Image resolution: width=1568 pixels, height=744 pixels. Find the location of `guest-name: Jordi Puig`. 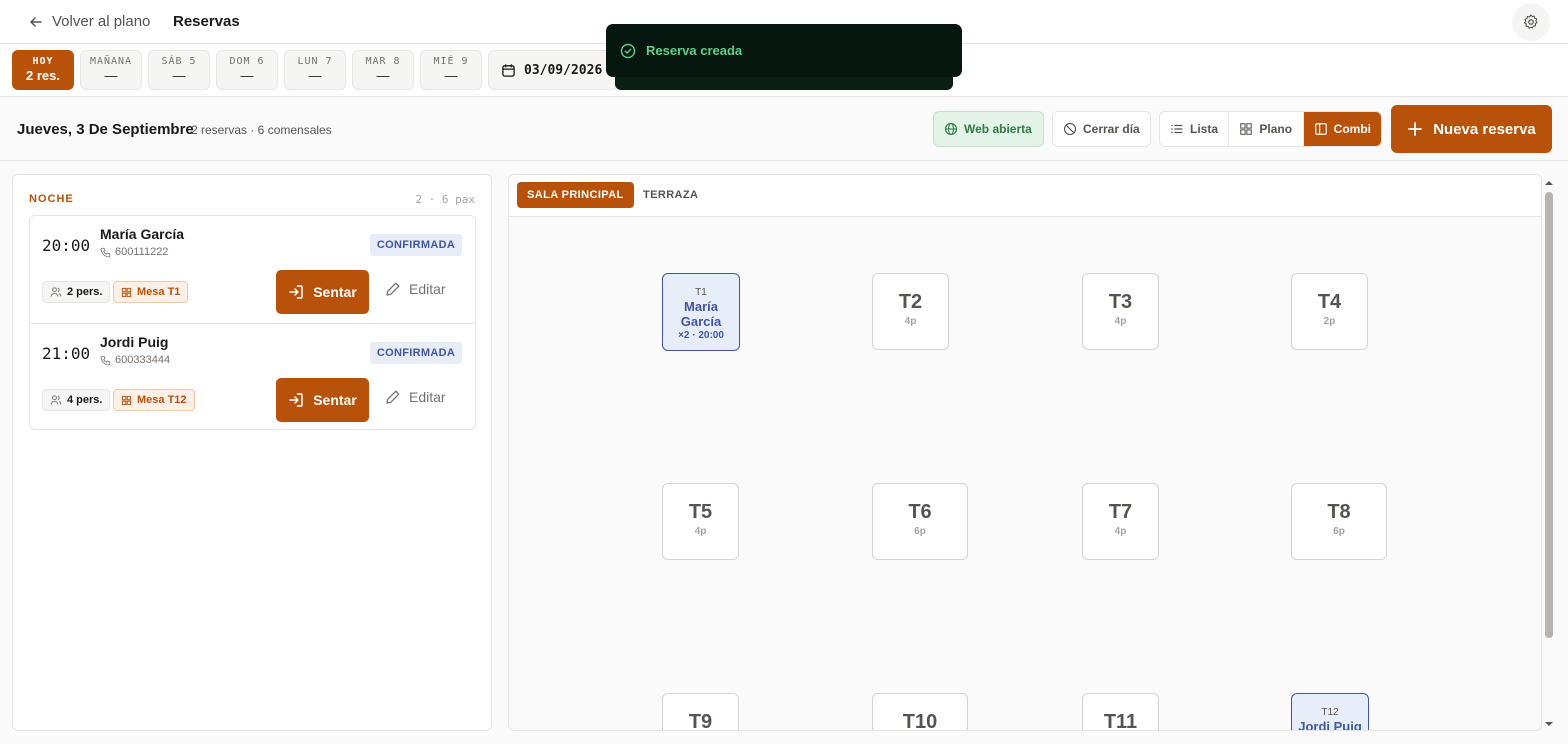

guest-name: Jordi Puig is located at coordinates (134, 342).